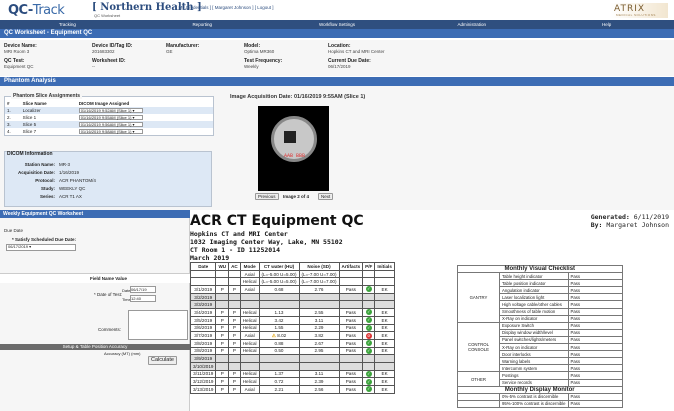 The height and width of the screenshot is (411, 674). I want to click on grid-col-header: CT water (HU), so click(279, 266).